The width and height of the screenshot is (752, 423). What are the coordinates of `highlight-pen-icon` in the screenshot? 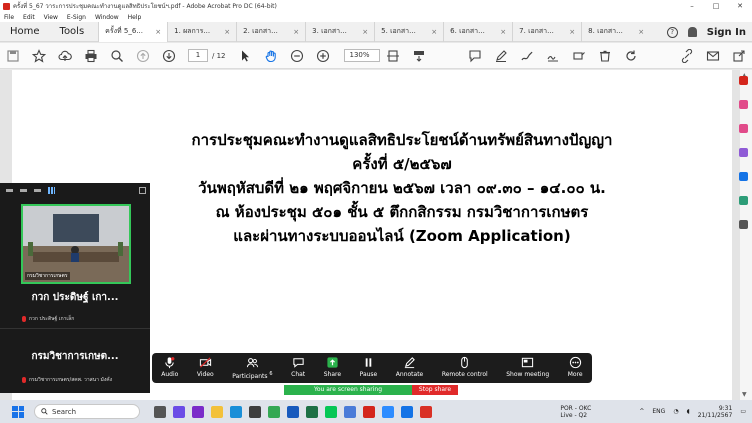 It's located at (501, 56).